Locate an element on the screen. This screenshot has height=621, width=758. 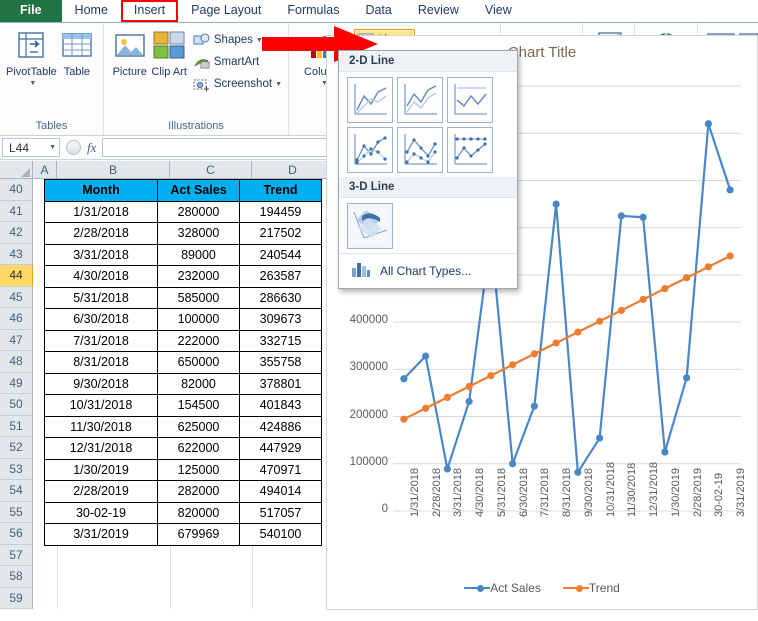
cell-act-sales: 585000 is located at coordinates (198, 297).